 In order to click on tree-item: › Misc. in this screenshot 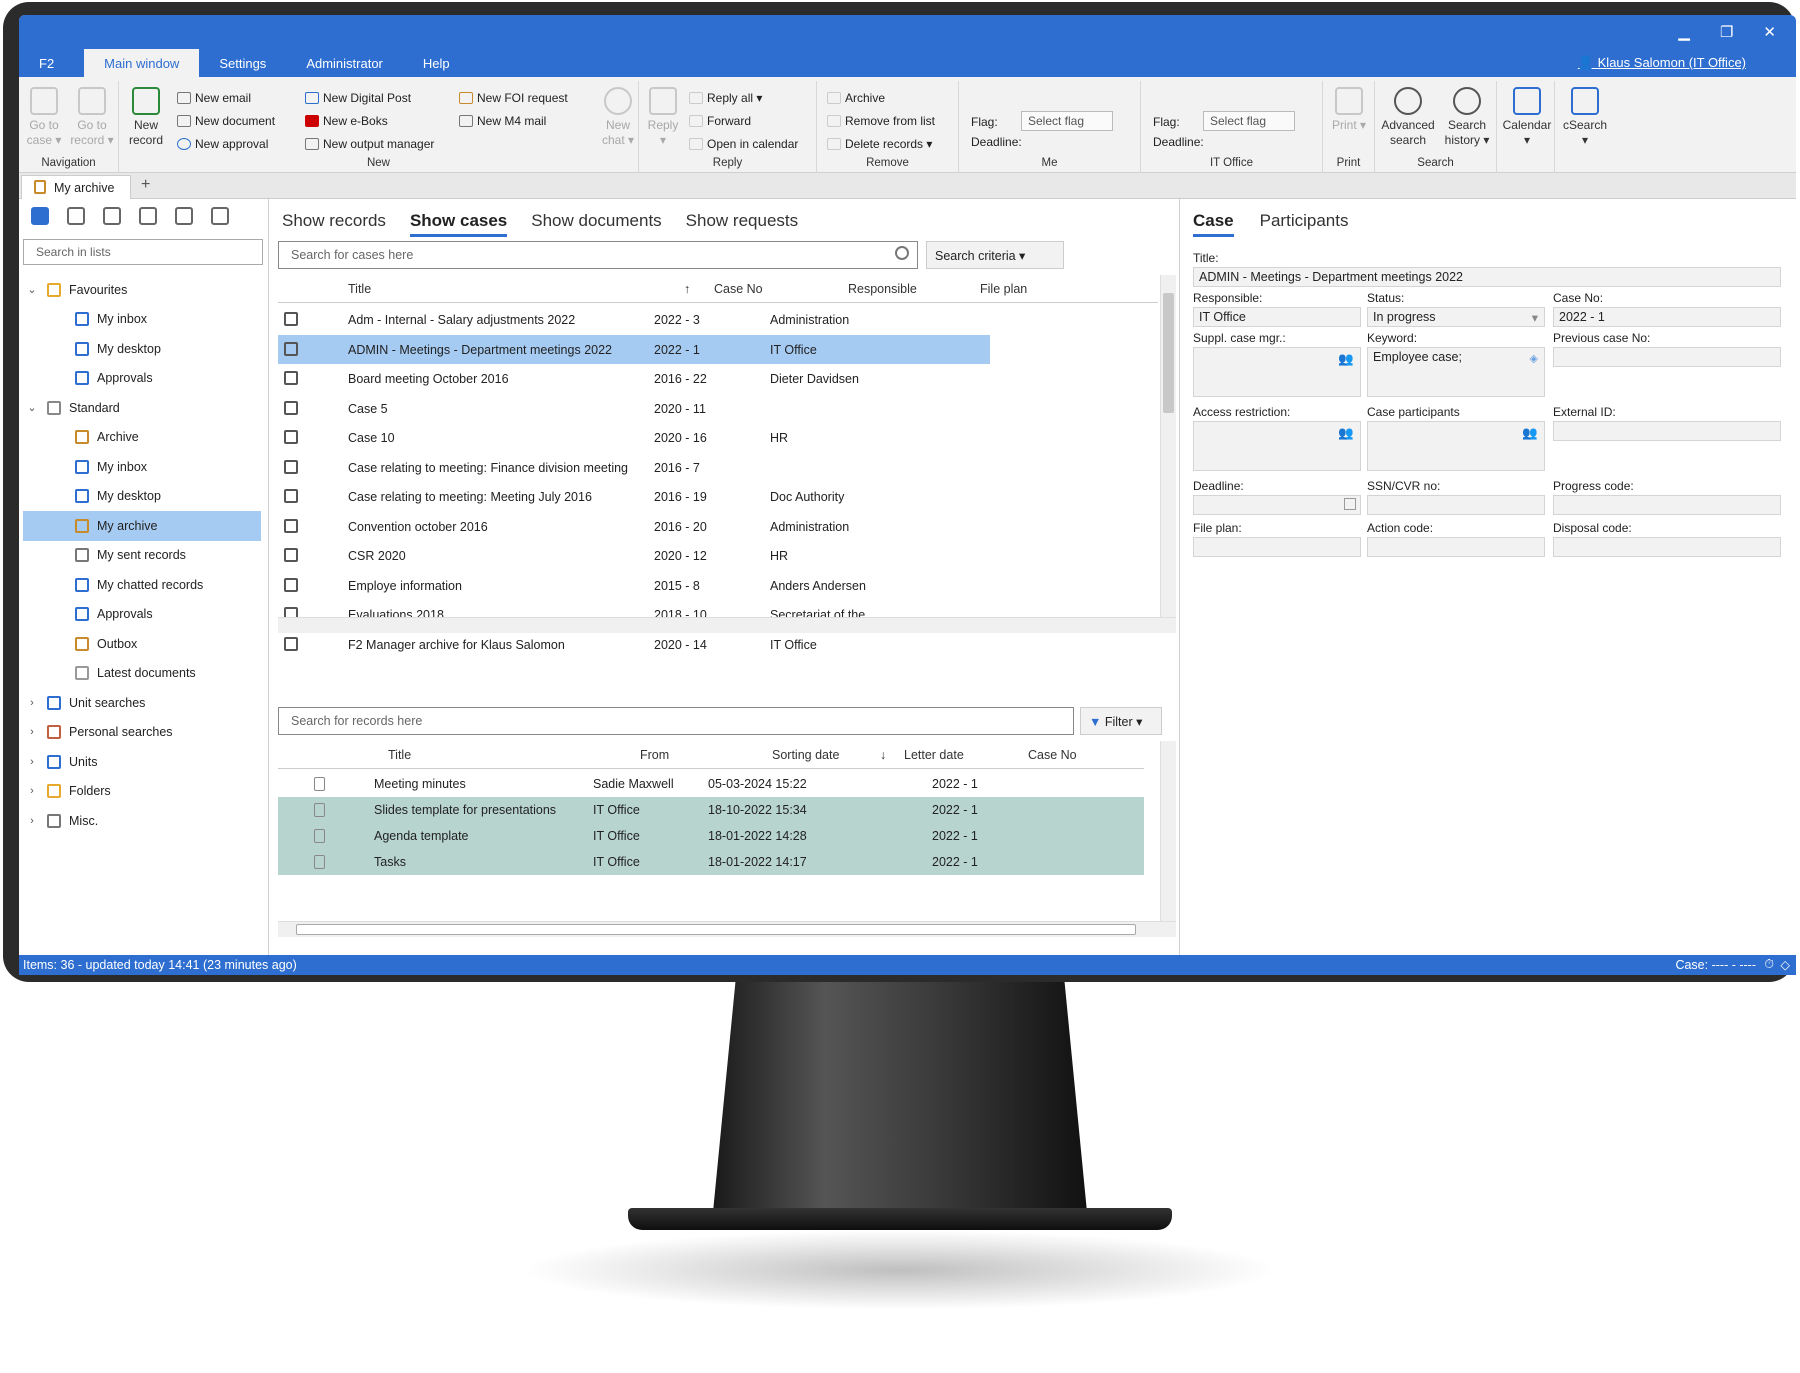, I will do `click(144, 821)`.